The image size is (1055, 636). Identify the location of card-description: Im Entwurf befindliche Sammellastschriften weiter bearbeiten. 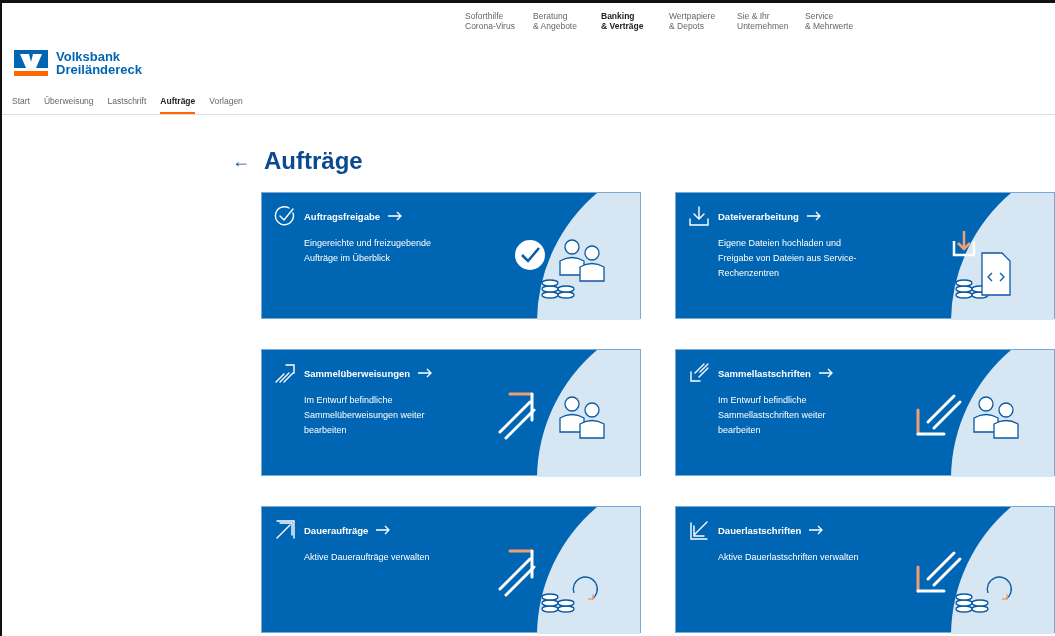
(772, 415).